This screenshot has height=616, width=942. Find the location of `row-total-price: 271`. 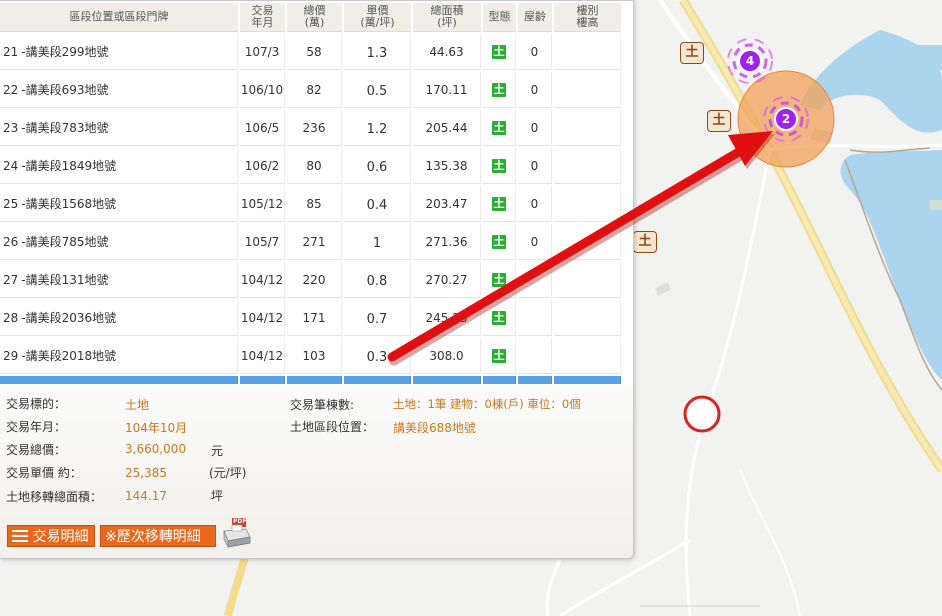

row-total-price: 271 is located at coordinates (314, 242).